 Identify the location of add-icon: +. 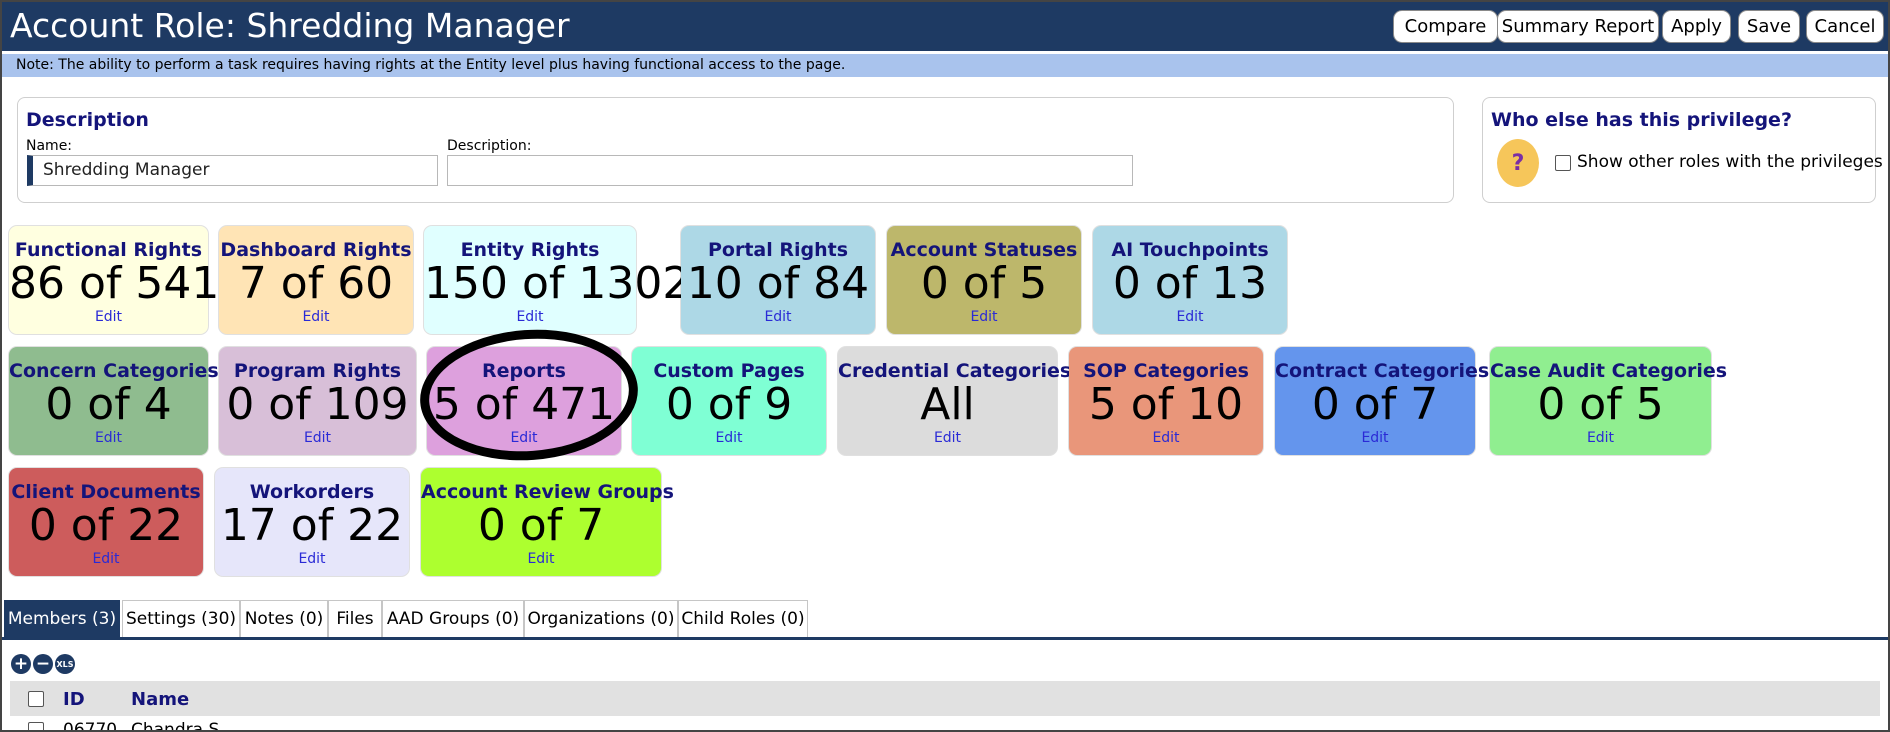
(21, 664).